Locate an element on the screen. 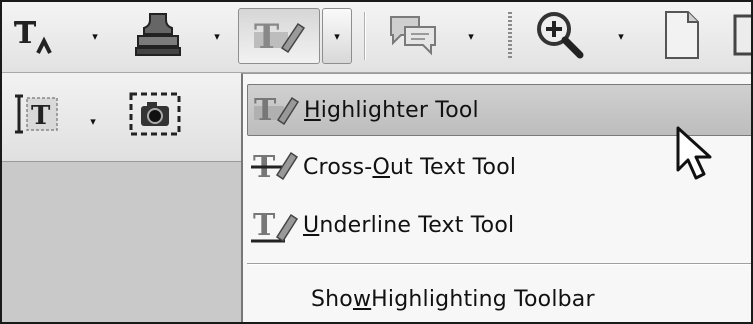  next-tool-icon is located at coordinates (739, 35).